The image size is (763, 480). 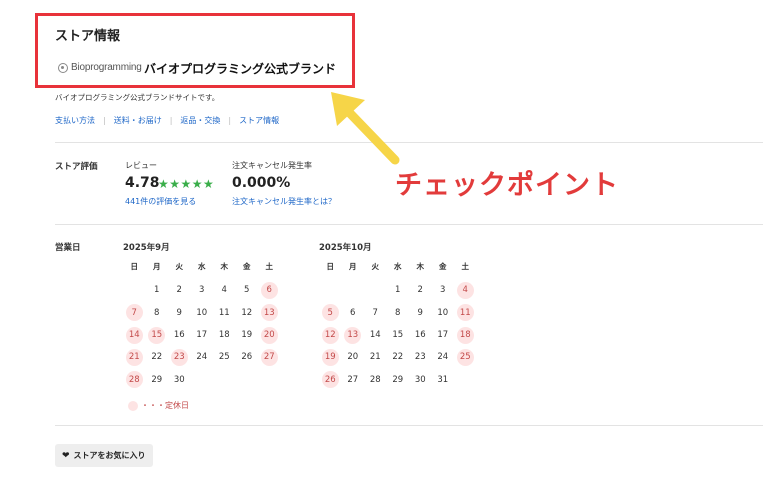 I want to click on store-logo: Bioprogramming, so click(x=100, y=67).